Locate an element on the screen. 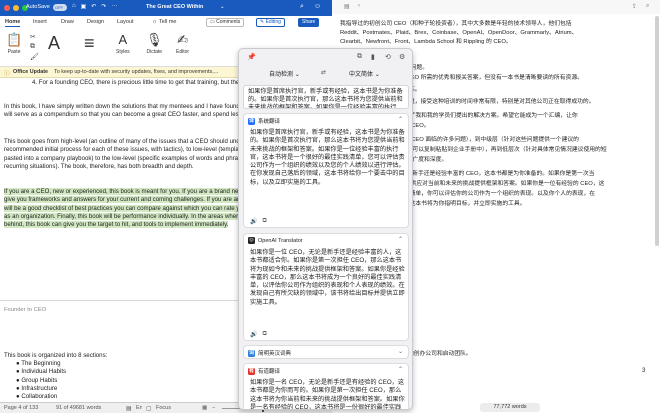 The image size is (660, 413). tell-me-label: Tell me is located at coordinates (168, 22).